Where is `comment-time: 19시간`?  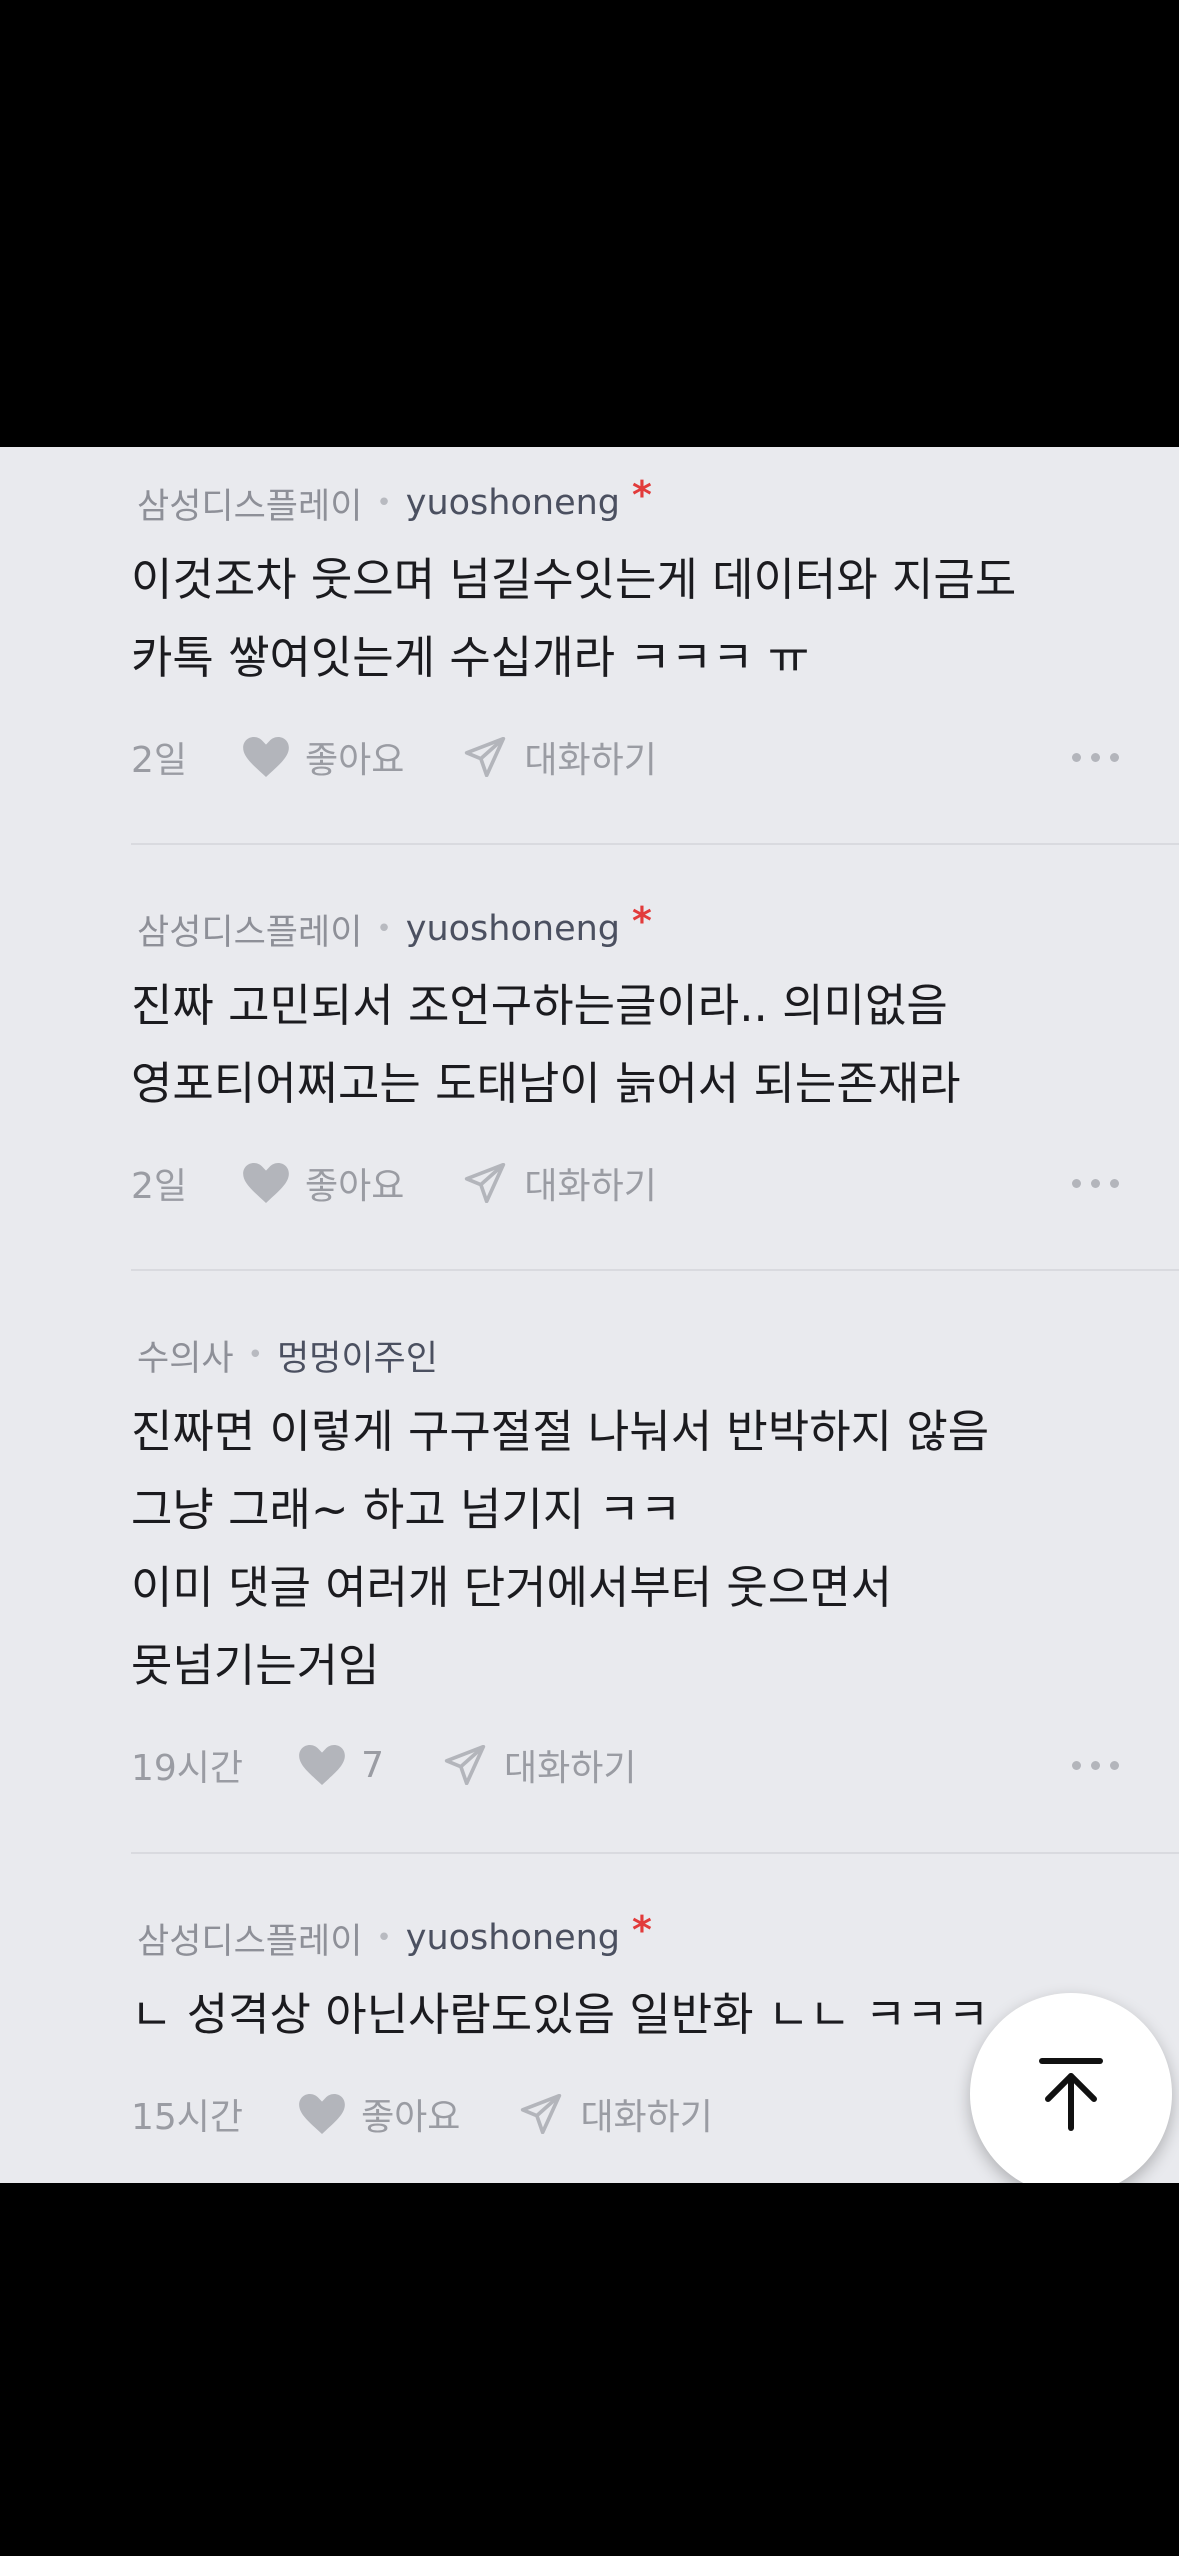 comment-time: 19시간 is located at coordinates (187, 1768).